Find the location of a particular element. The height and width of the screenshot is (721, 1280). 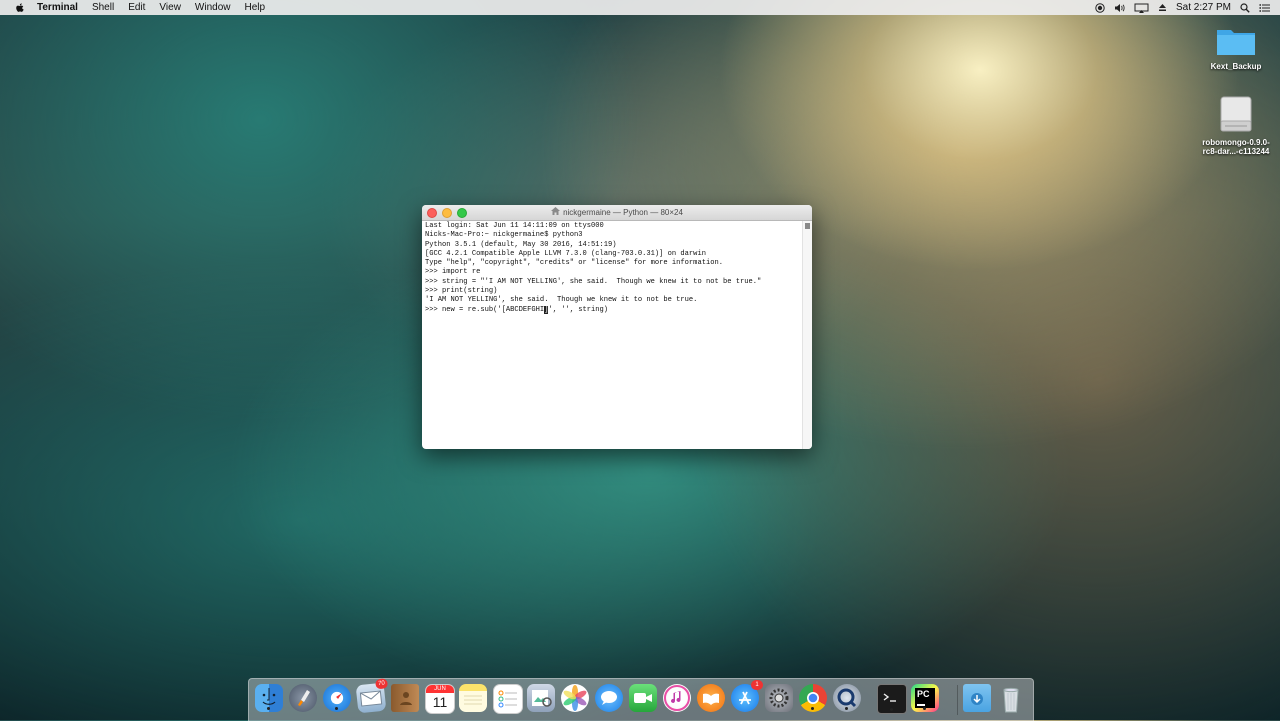

notes-icon is located at coordinates (473, 700).